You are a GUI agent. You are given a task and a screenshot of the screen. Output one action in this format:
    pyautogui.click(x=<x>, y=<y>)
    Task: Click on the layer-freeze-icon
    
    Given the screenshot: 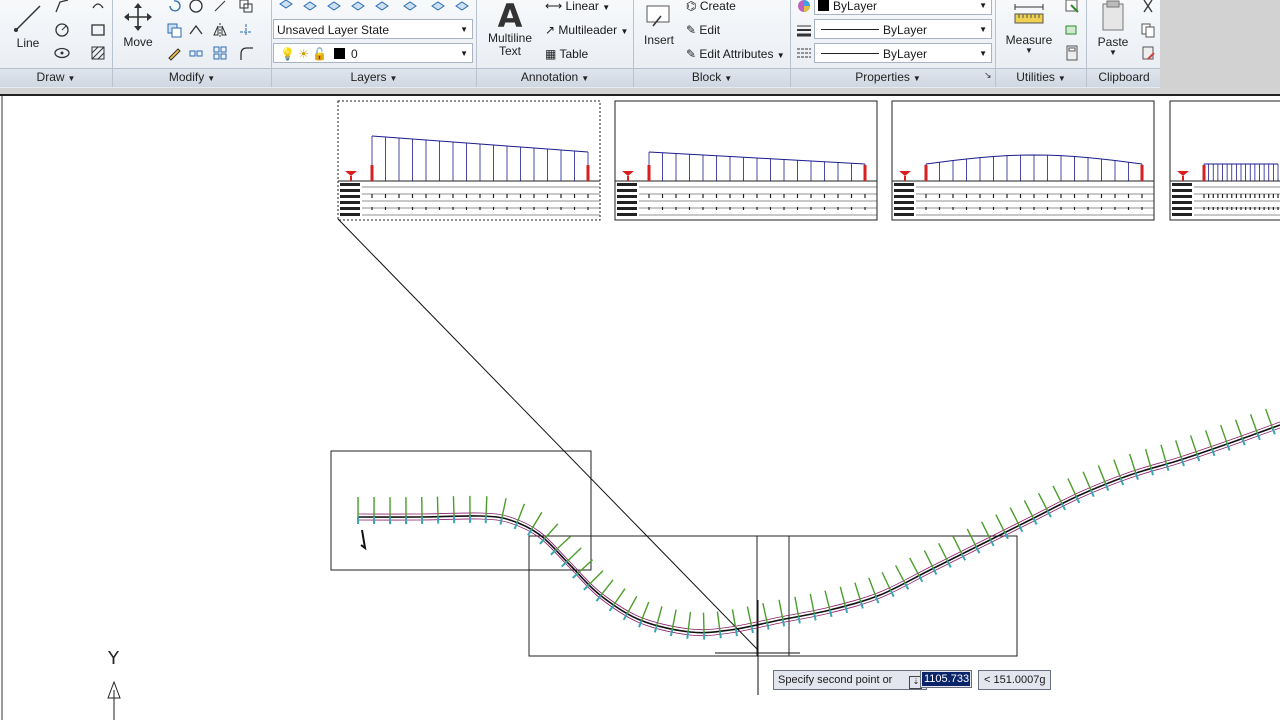 What is the action you would take?
    pyautogui.click(x=358, y=8)
    